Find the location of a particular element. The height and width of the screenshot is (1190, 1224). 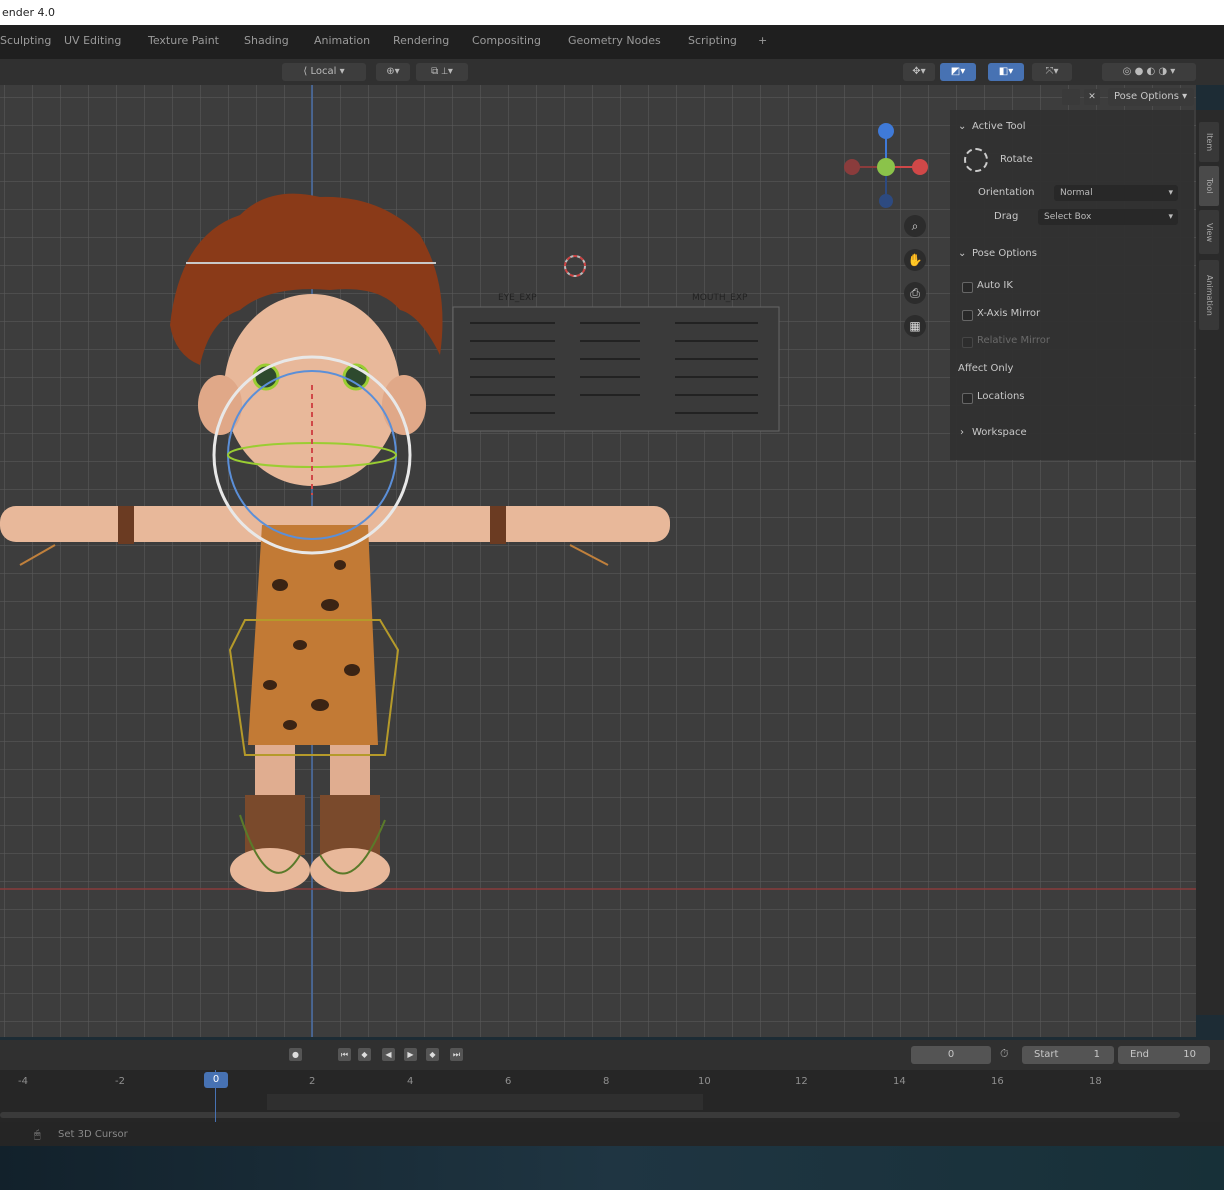

orientation-dropdown: Normal ▾ is located at coordinates (1116, 193).